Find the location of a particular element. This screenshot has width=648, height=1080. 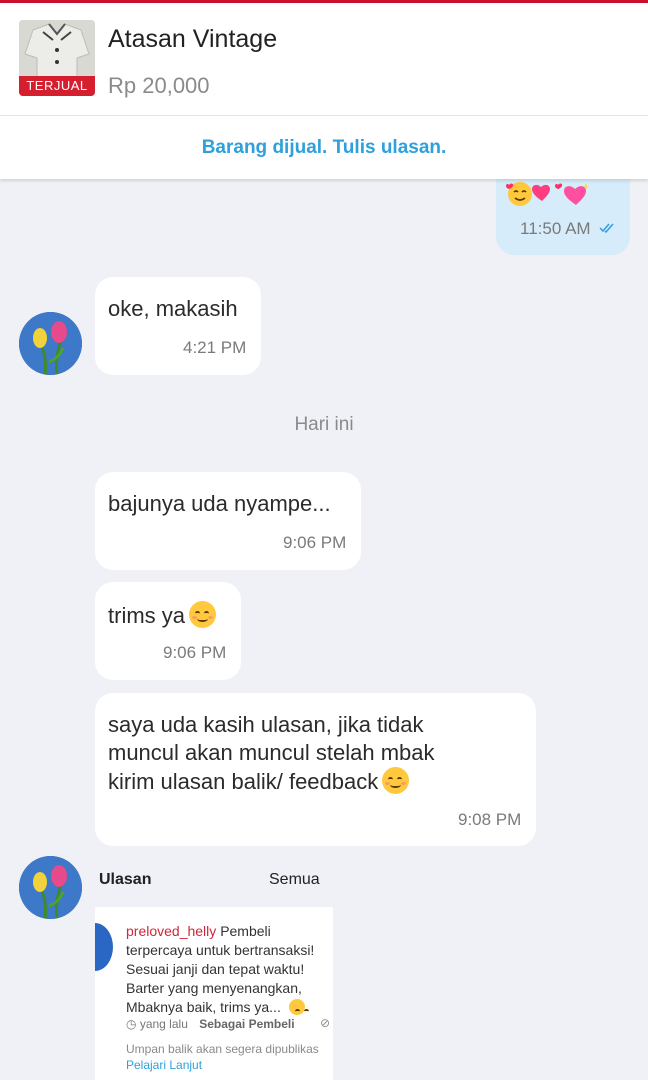

outgoing-message: 11:50 AM is located at coordinates (563, 217).